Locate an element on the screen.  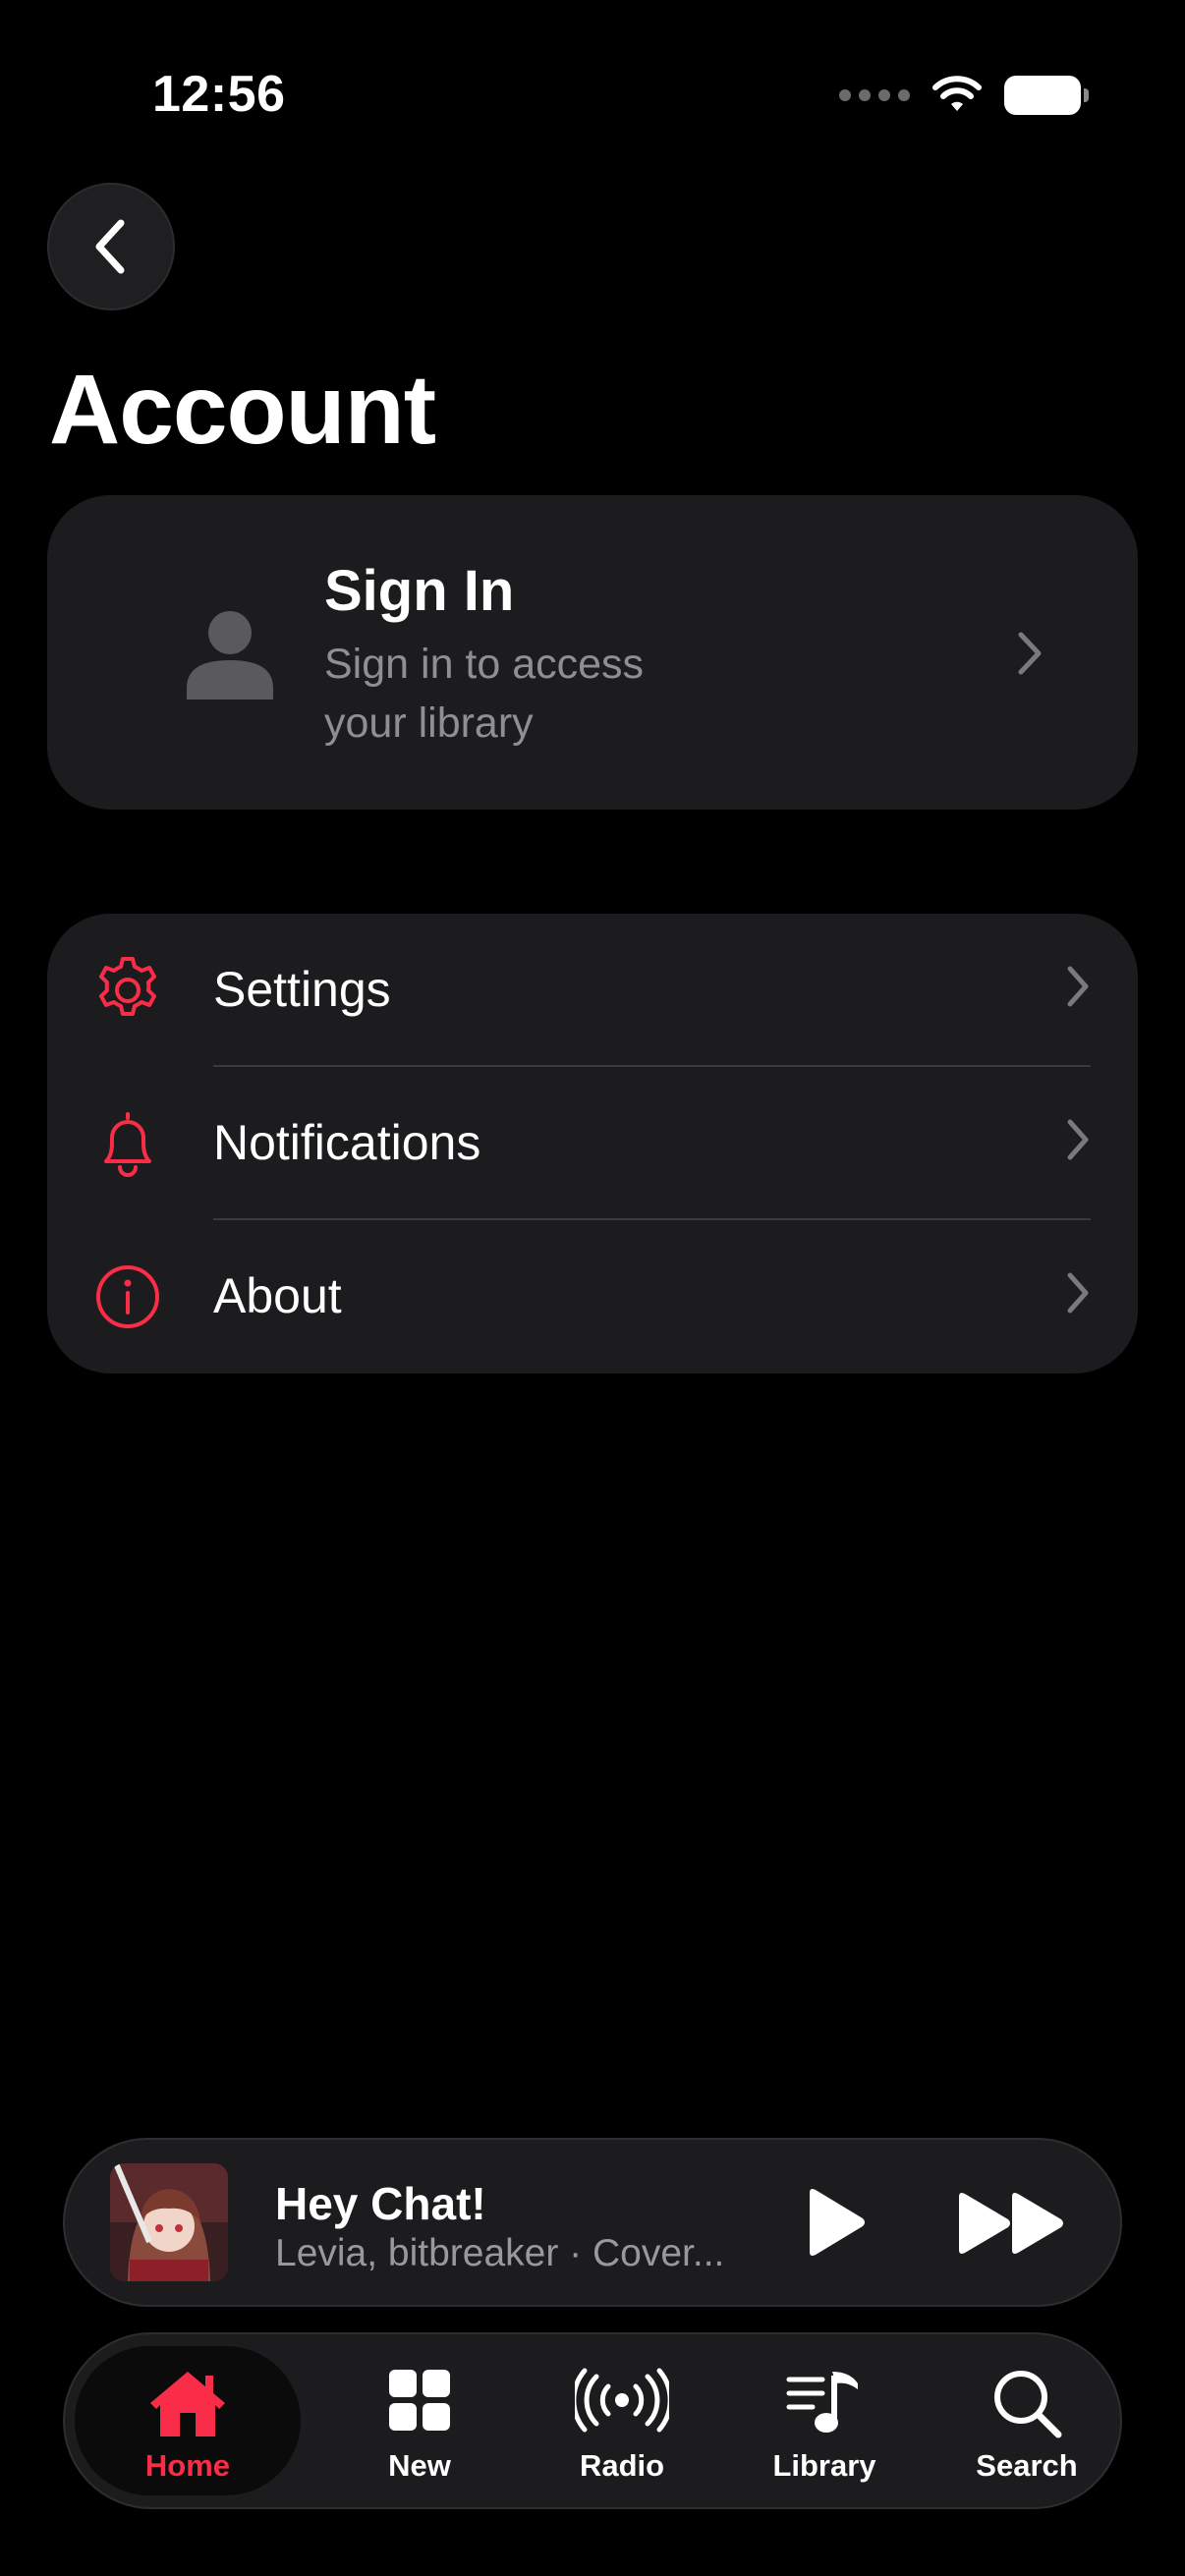
tab-label: Library is located at coordinates (824, 2465).